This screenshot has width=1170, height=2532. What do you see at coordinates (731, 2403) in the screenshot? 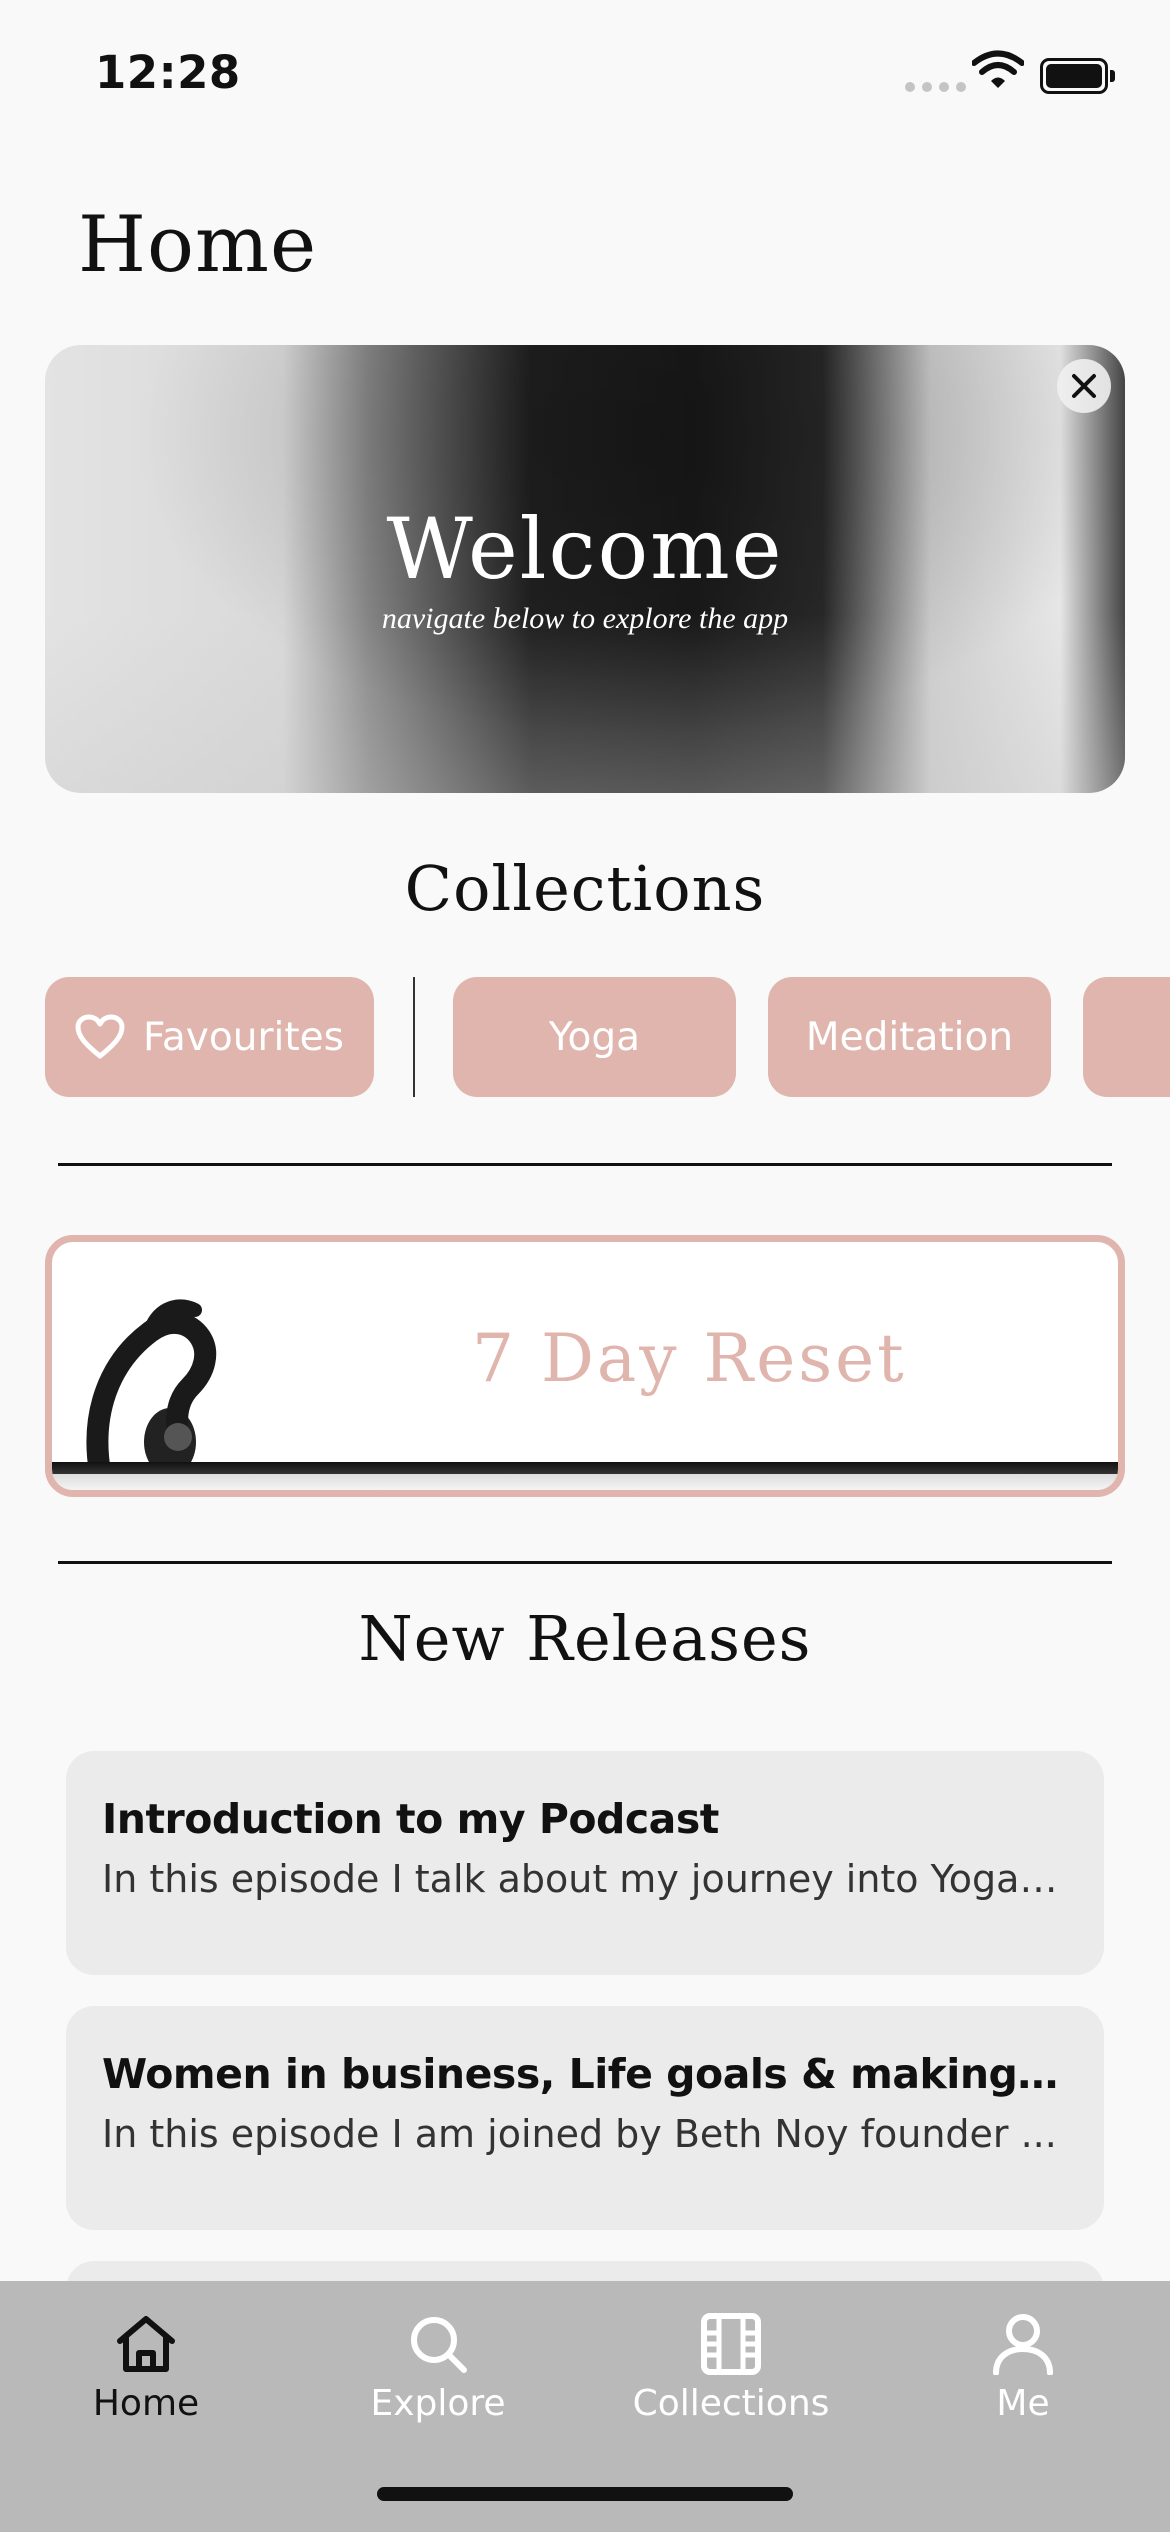
I see `tab-label: Collections` at bounding box center [731, 2403].